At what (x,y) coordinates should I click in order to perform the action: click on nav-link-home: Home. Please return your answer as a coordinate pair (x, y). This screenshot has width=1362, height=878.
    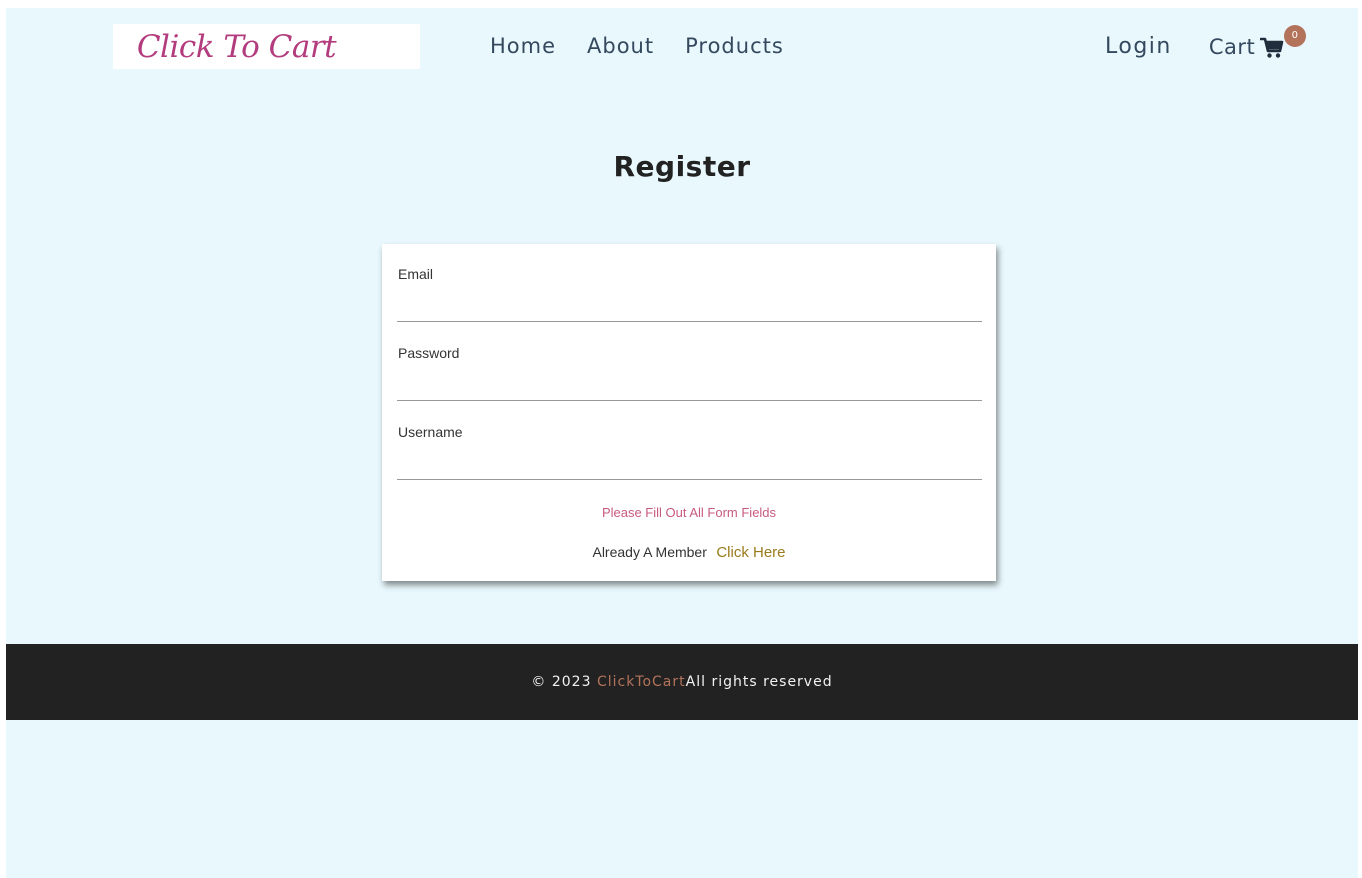
    Looking at the image, I should click on (523, 46).